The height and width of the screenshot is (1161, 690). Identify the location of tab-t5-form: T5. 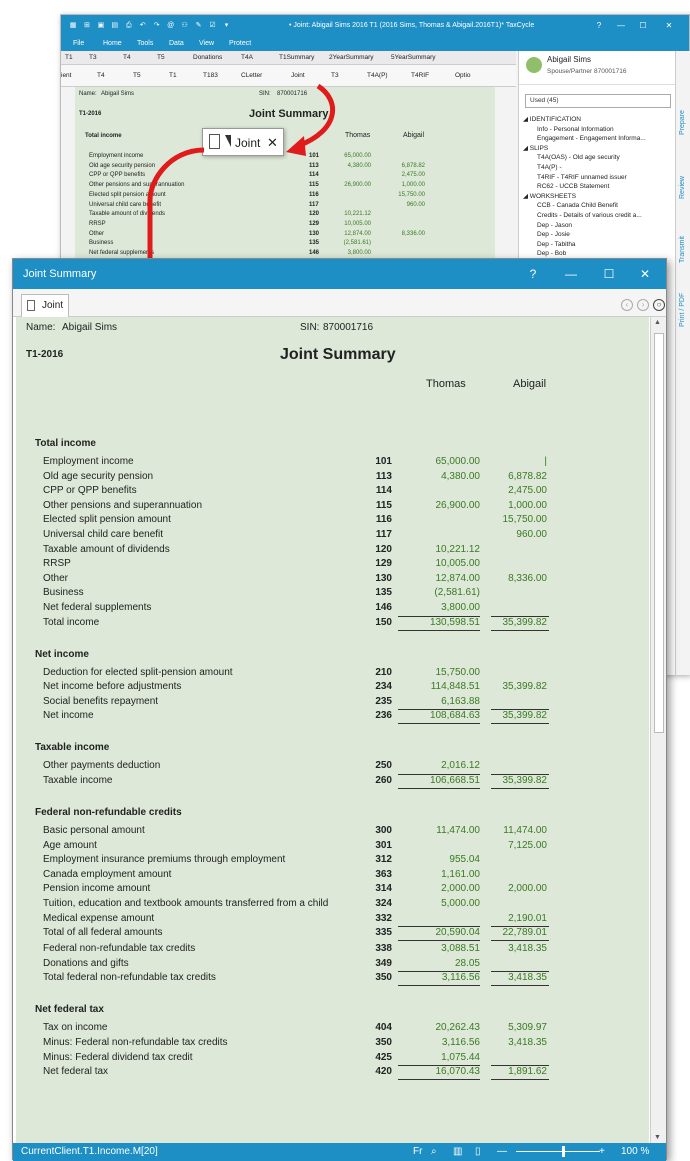
(137, 76).